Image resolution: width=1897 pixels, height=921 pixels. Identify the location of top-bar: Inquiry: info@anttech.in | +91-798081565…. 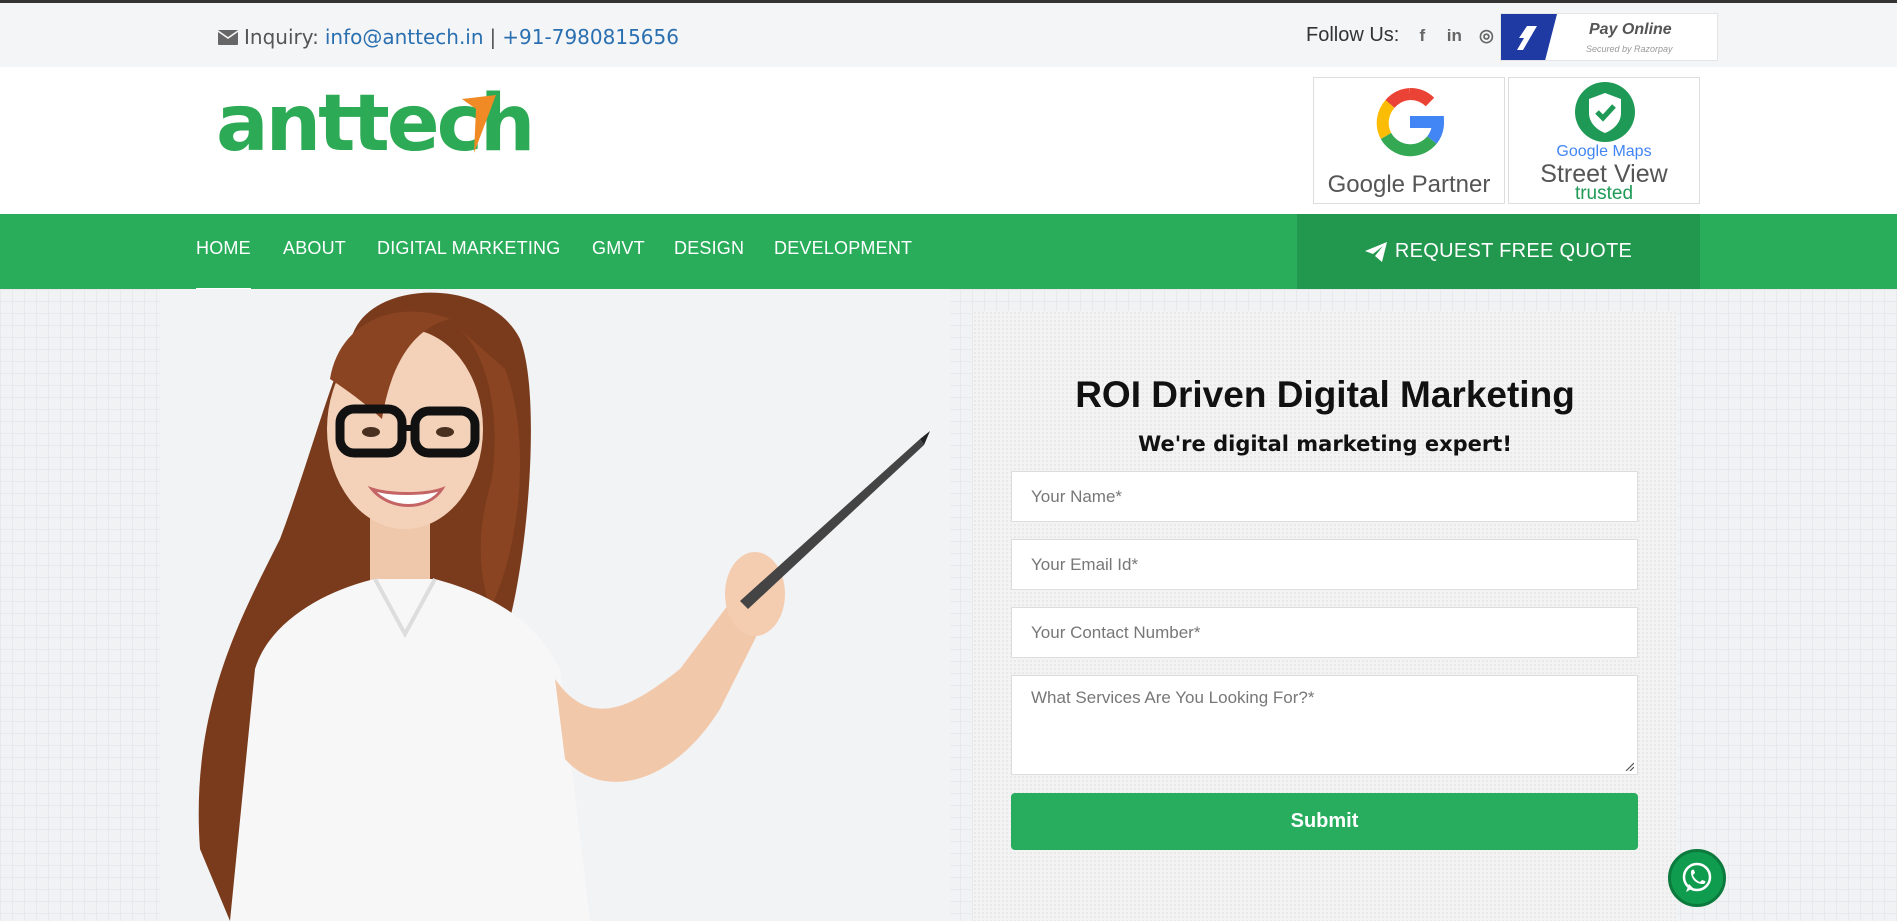
(948, 33).